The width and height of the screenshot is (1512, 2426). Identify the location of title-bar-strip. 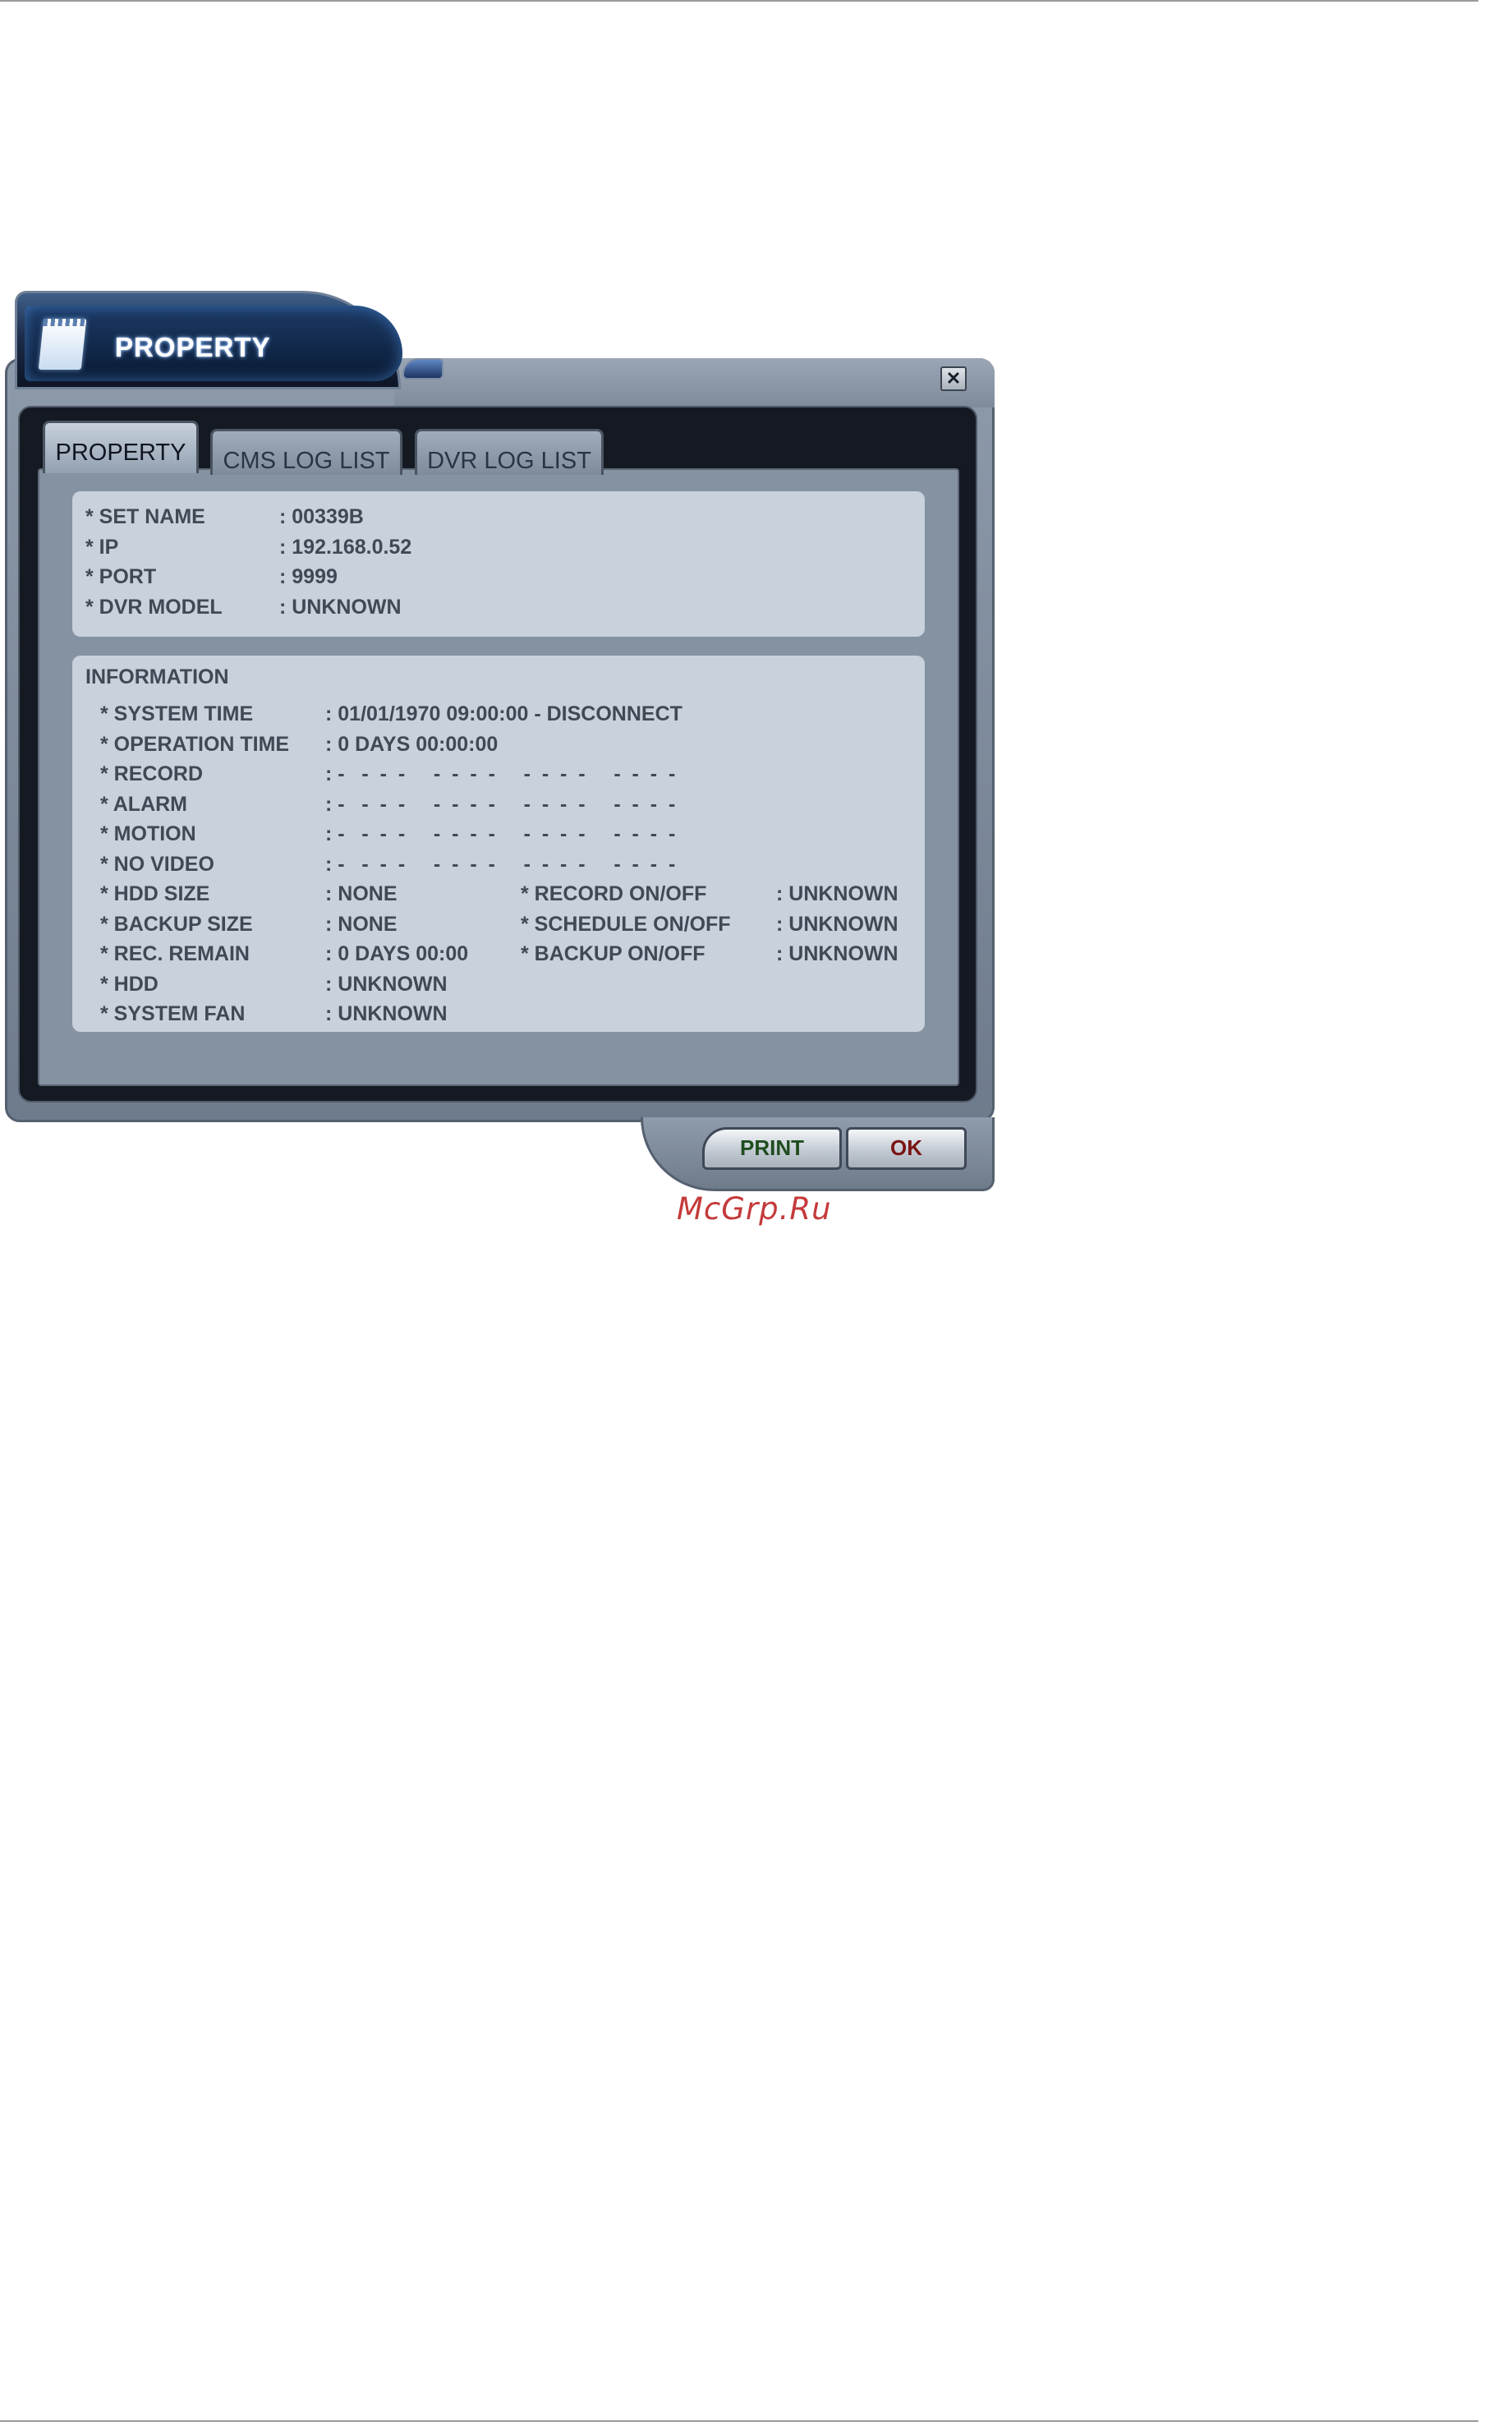
(694, 382).